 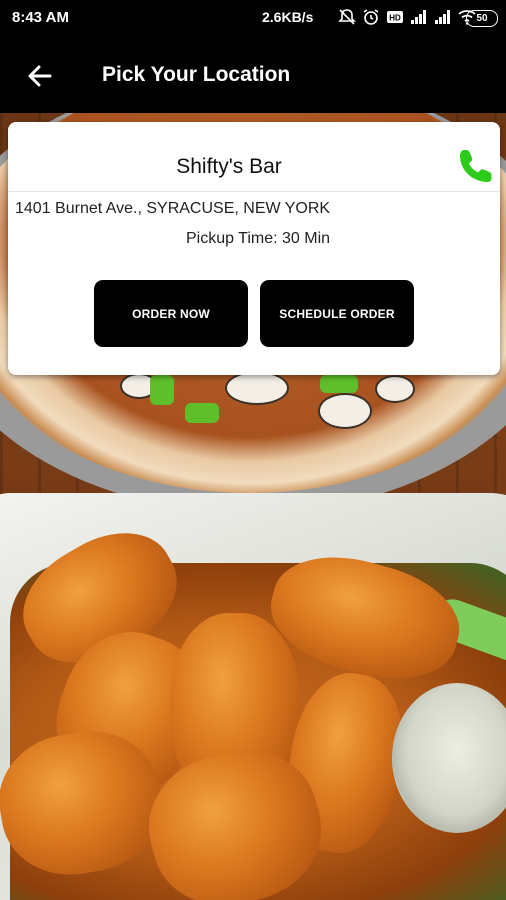 What do you see at coordinates (482, 18) in the screenshot?
I see `battery-icon: 50` at bounding box center [482, 18].